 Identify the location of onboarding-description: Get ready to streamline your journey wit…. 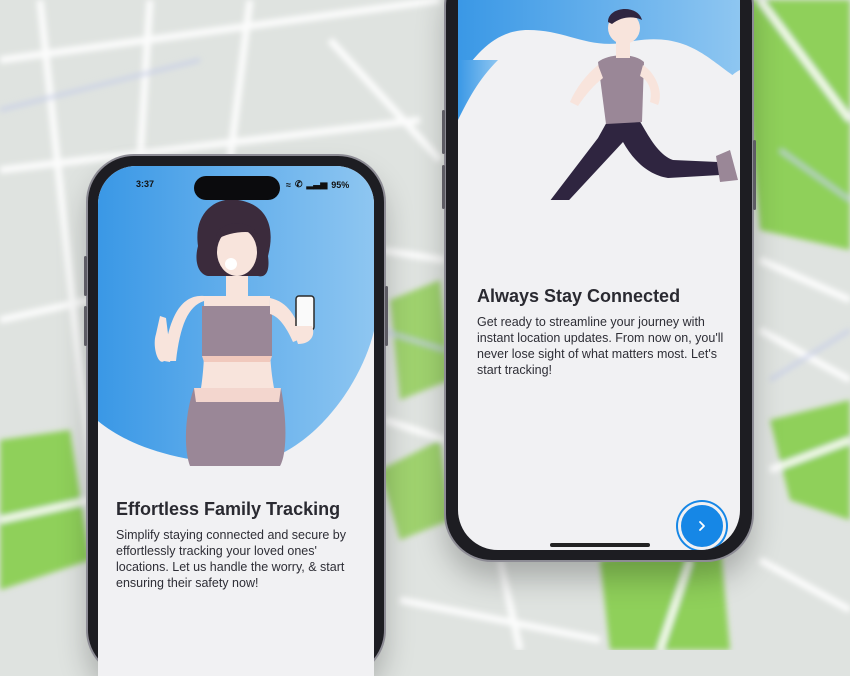
(600, 346).